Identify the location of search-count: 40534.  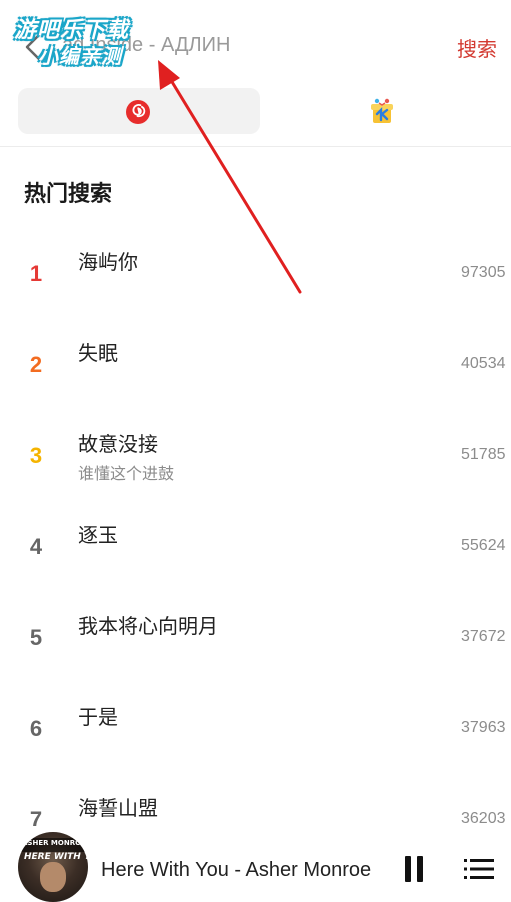
(483, 363).